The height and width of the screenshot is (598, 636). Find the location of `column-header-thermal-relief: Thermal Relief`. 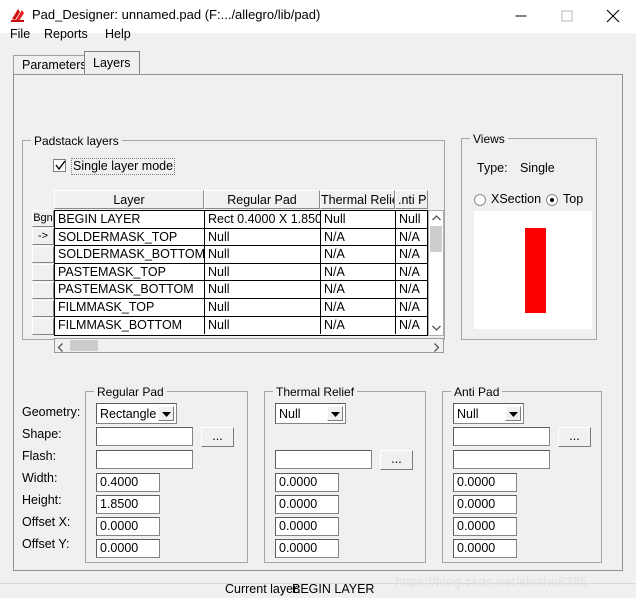

column-header-thermal-relief: Thermal Relief is located at coordinates (357, 199).